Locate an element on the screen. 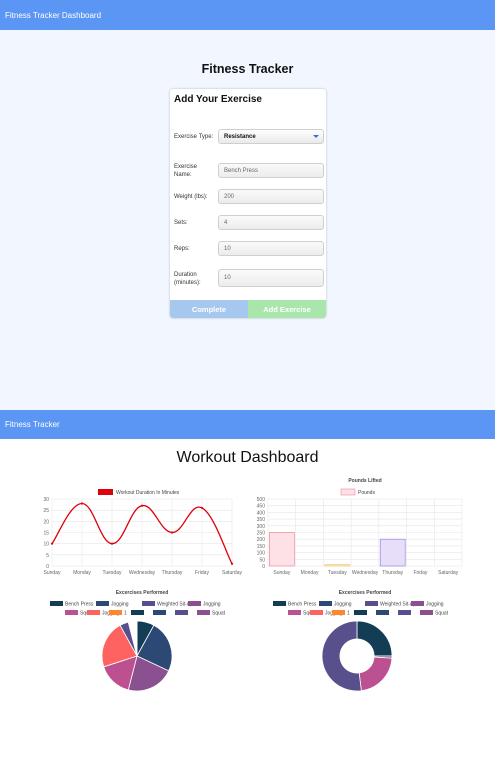 This screenshot has width=495, height=780. y-tick-label: 100 is located at coordinates (261, 554).